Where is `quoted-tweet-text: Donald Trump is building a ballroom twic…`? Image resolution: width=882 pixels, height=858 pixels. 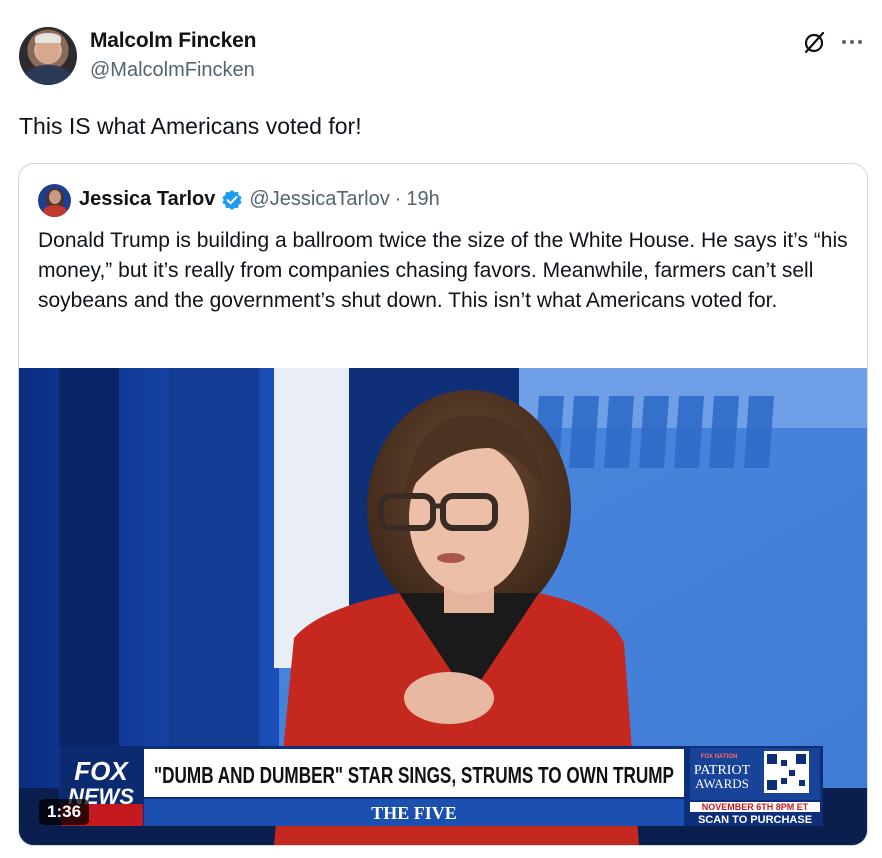 quoted-tweet-text: Donald Trump is building a ballroom twic… is located at coordinates (443, 270).